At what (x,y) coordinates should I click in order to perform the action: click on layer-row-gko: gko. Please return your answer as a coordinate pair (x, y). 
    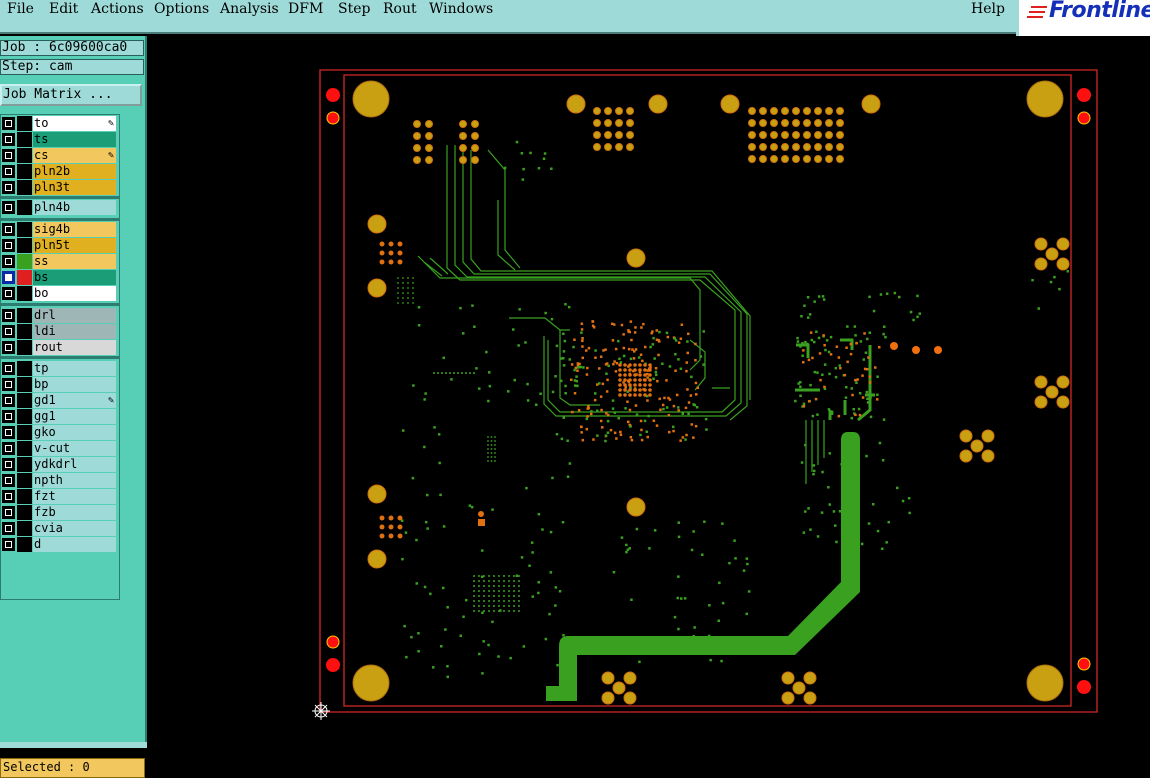
    Looking at the image, I should click on (59, 432).